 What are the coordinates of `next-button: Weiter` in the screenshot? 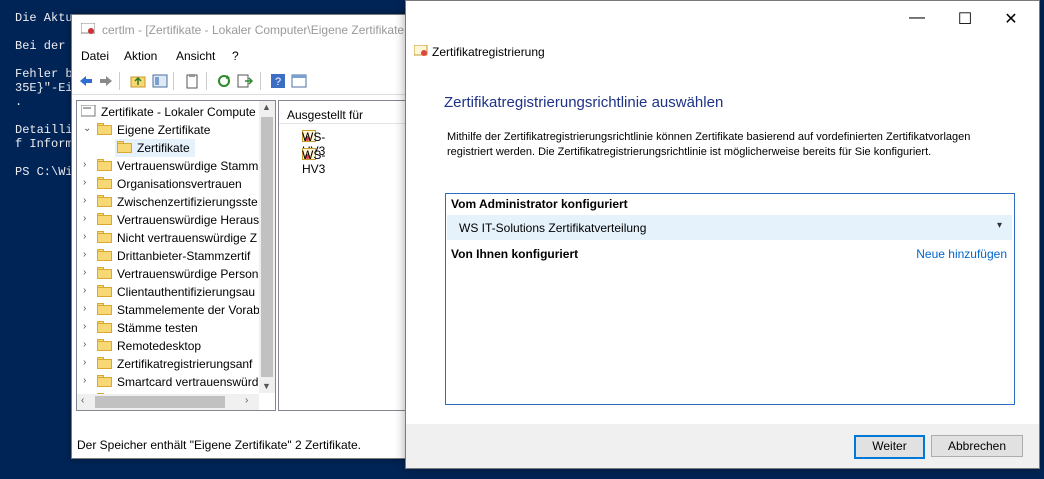 It's located at (889, 447).